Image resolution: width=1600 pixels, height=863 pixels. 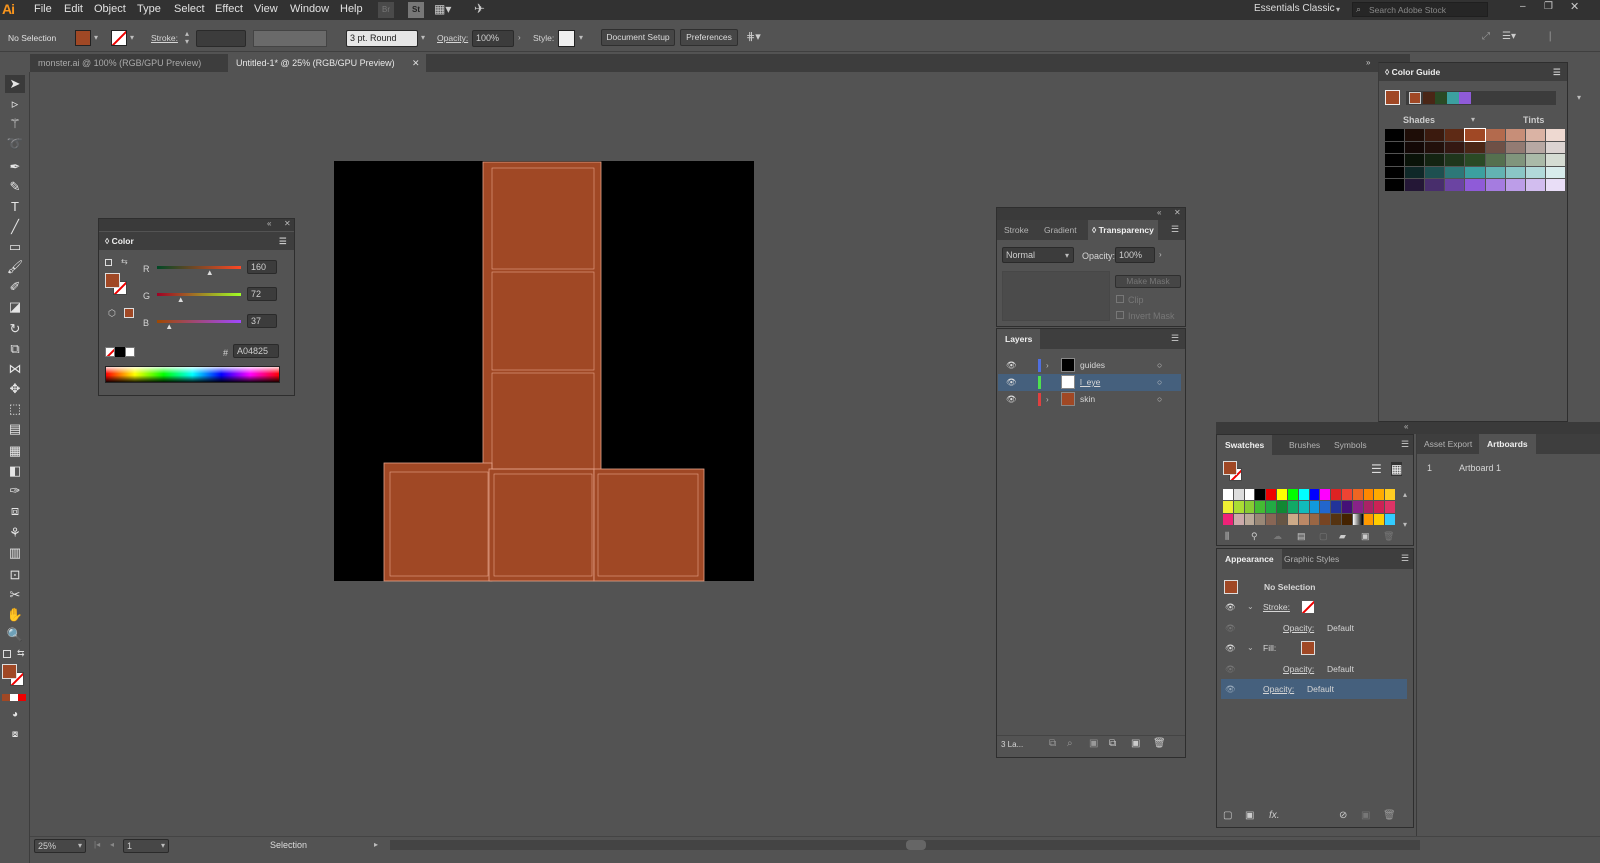 I want to click on place-swatch-icon: ⚲, so click(x=1254, y=536).